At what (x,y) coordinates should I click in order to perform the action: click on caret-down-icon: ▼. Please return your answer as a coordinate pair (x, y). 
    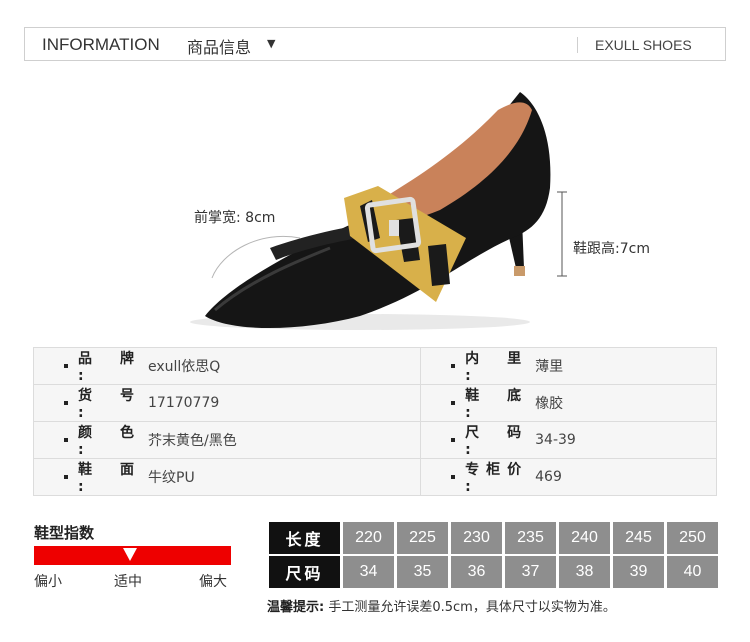
    Looking at the image, I should click on (271, 43).